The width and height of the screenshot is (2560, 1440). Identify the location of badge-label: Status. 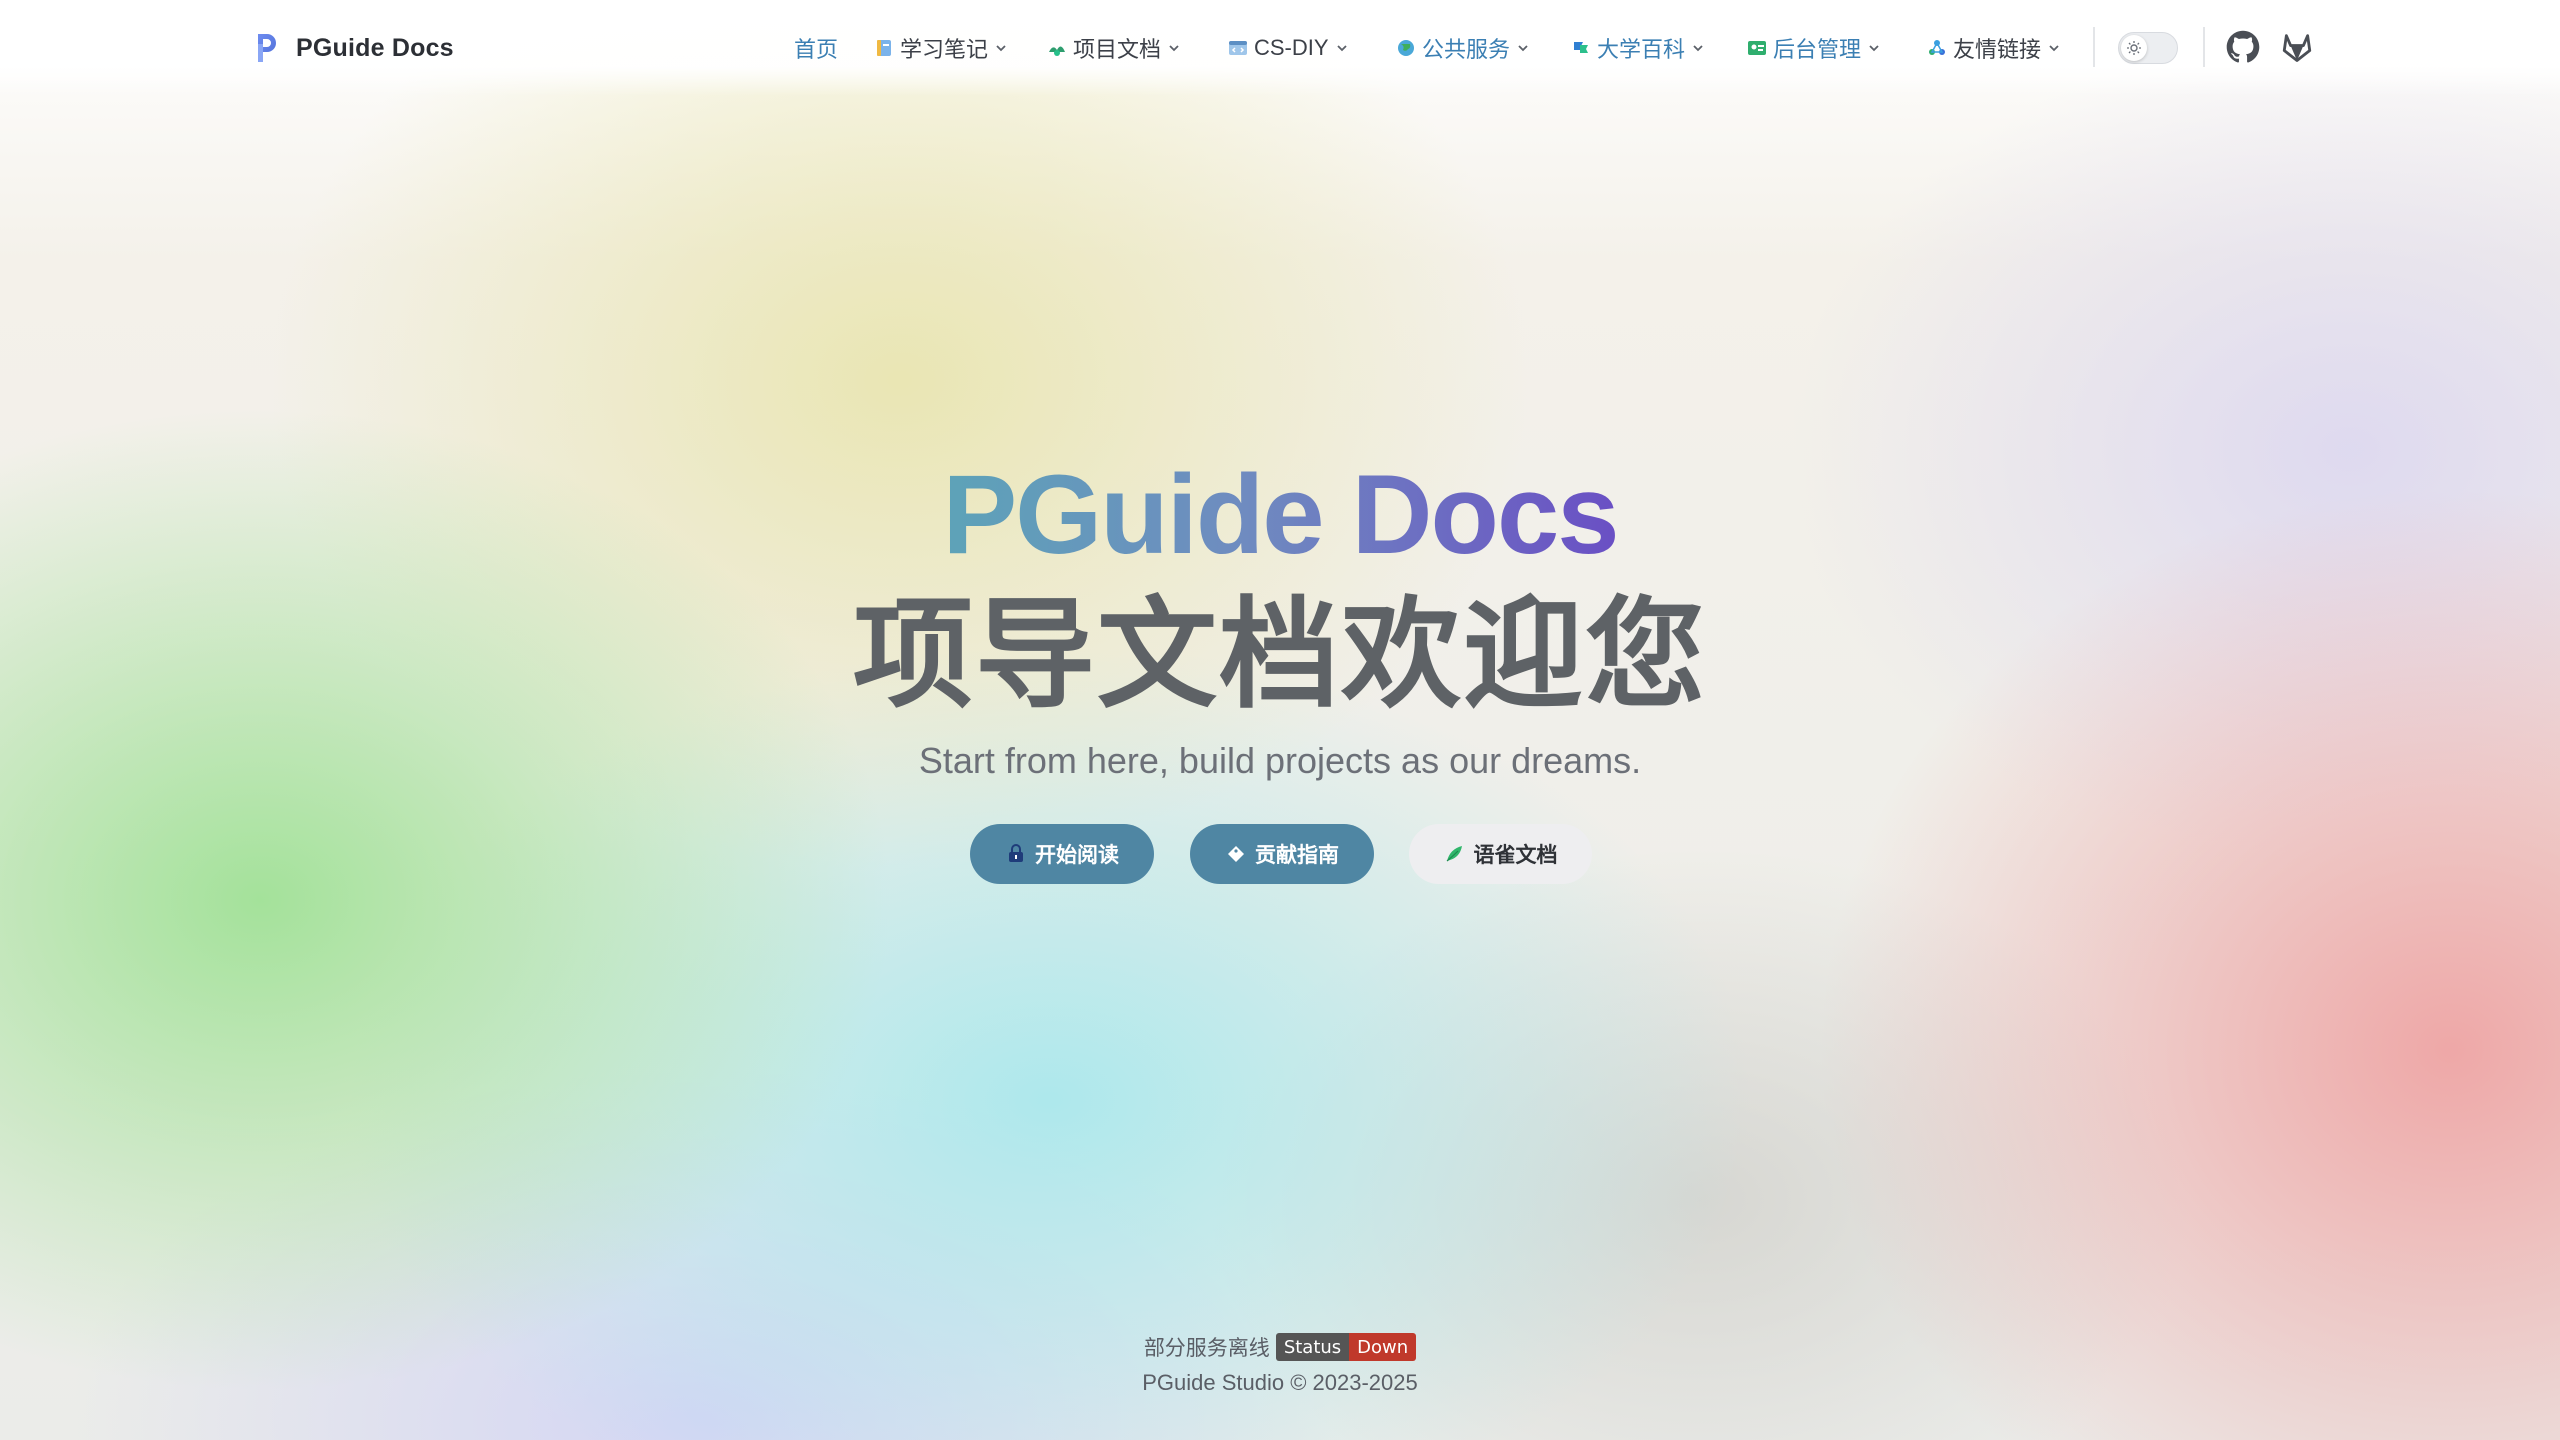
(1312, 1347).